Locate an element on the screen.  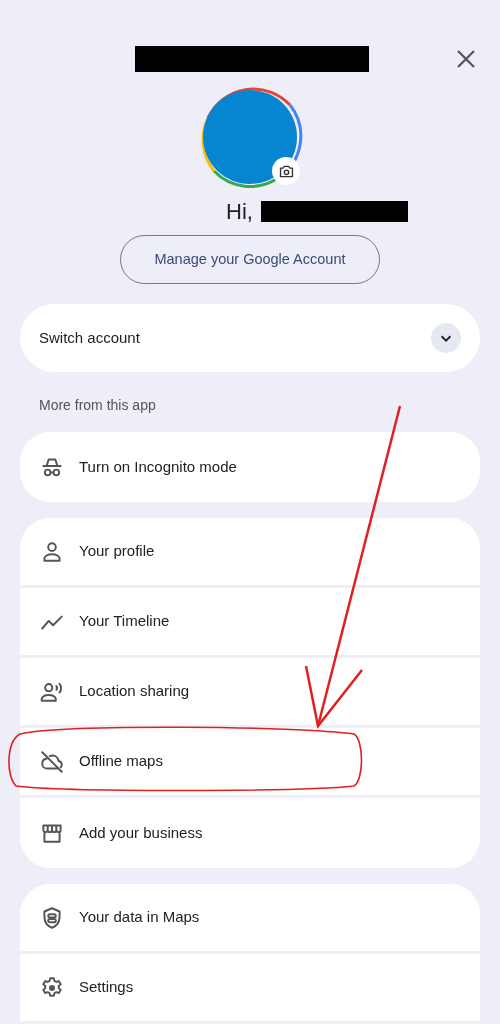
menu-item: Offline maps is located at coordinates (250, 763).